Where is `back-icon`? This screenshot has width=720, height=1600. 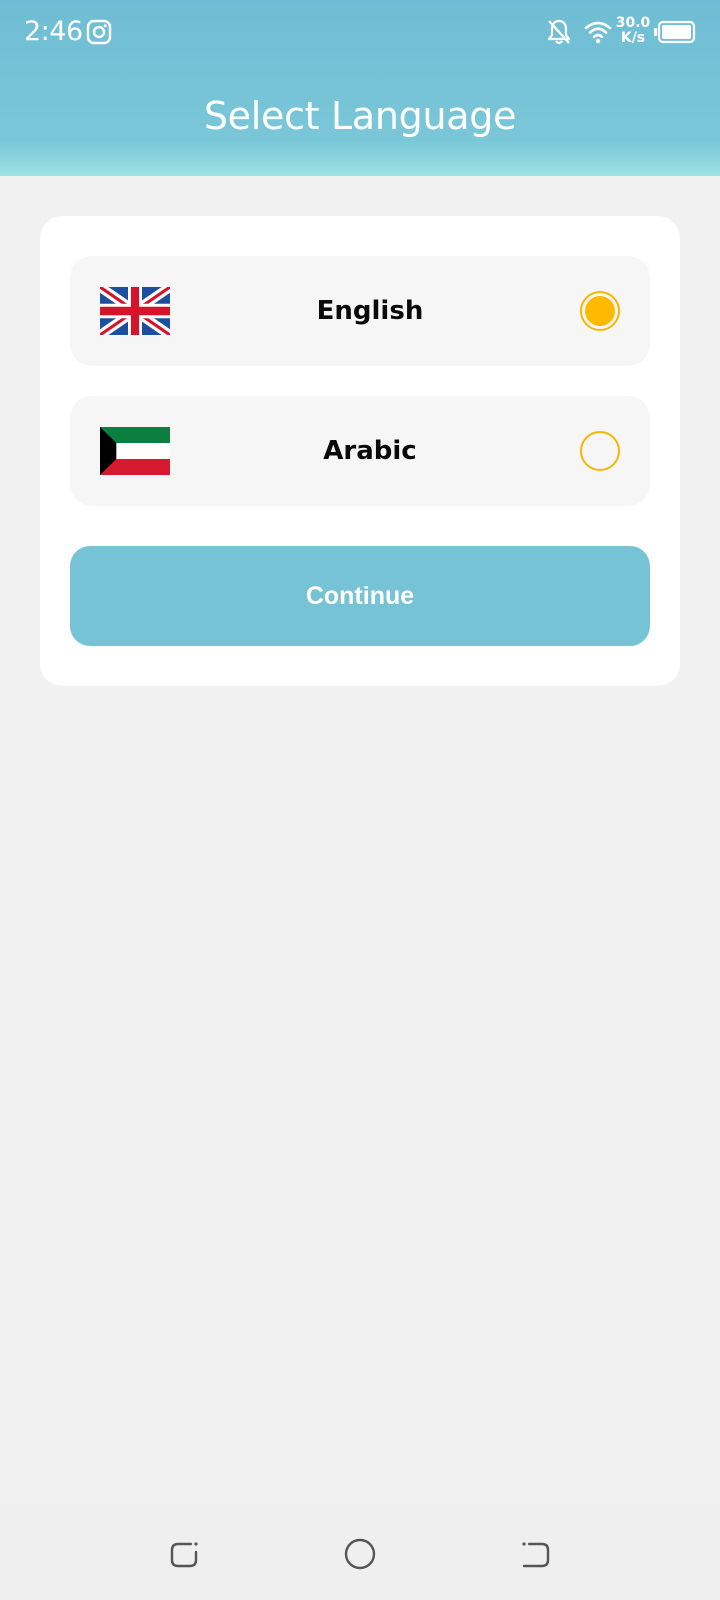 back-icon is located at coordinates (536, 1554).